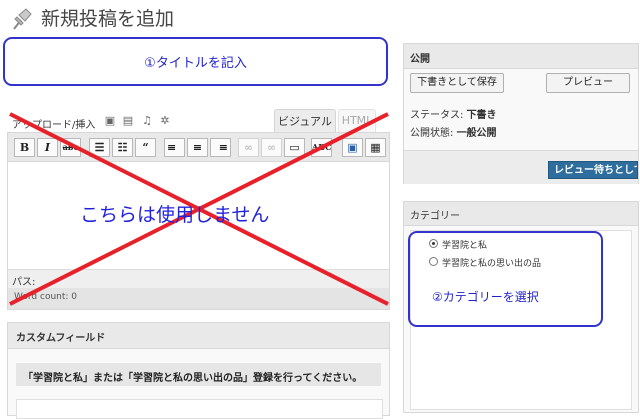  I want to click on save-draft-button: 下書きとして保存, so click(457, 83).